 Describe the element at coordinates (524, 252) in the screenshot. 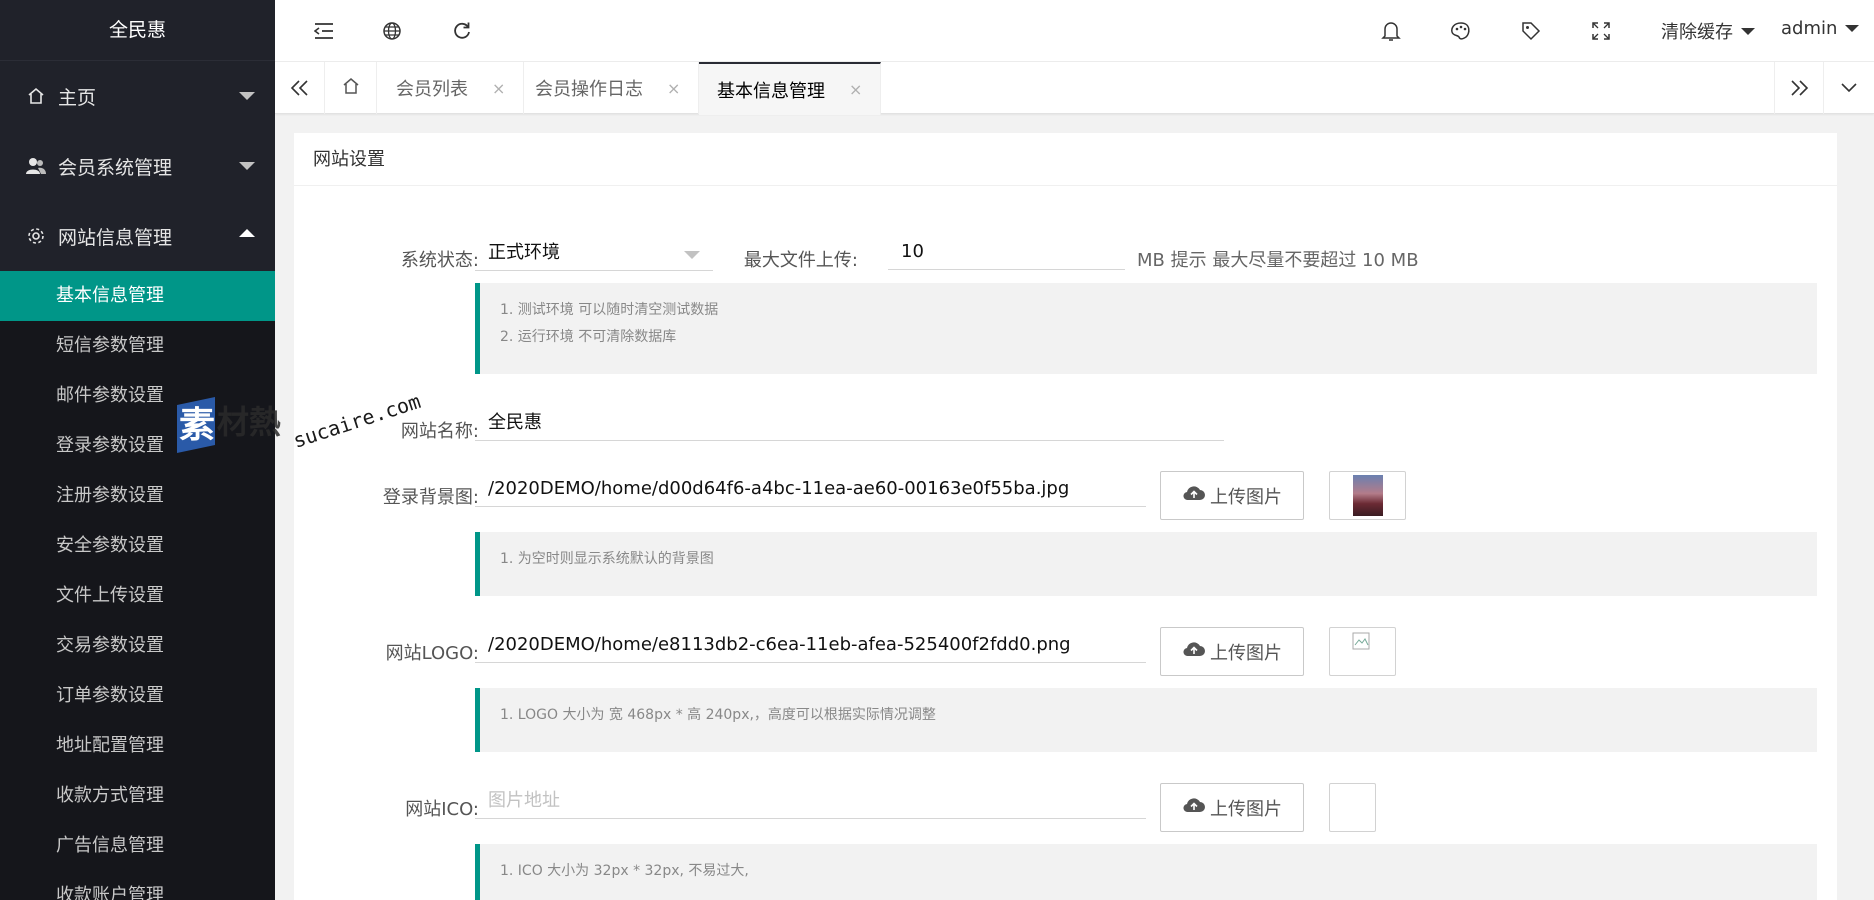

I see `system-status-value: 正式环境` at that location.